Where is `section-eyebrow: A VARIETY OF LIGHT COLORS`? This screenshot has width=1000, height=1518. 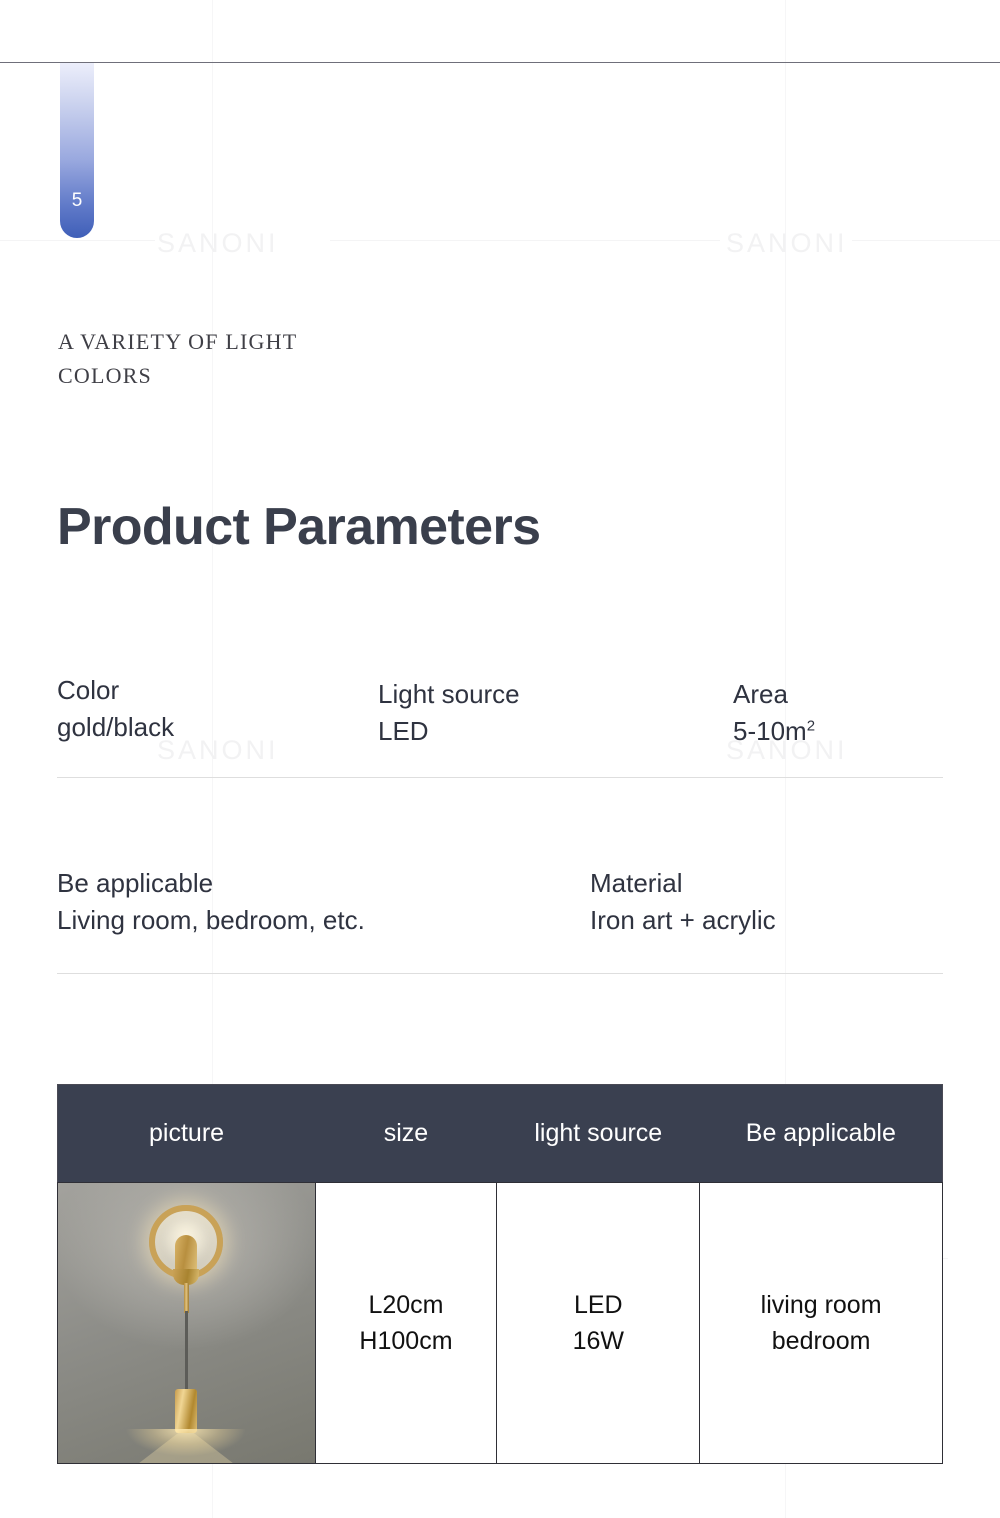
section-eyebrow: A VARIETY OF LIGHT COLORS is located at coordinates (223, 359).